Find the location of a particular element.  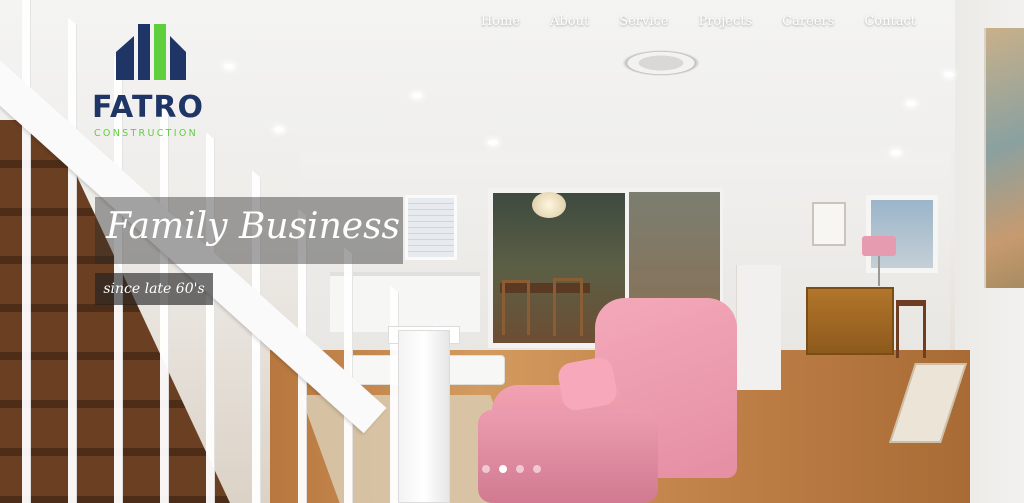

kitchen-window is located at coordinates (431, 227).